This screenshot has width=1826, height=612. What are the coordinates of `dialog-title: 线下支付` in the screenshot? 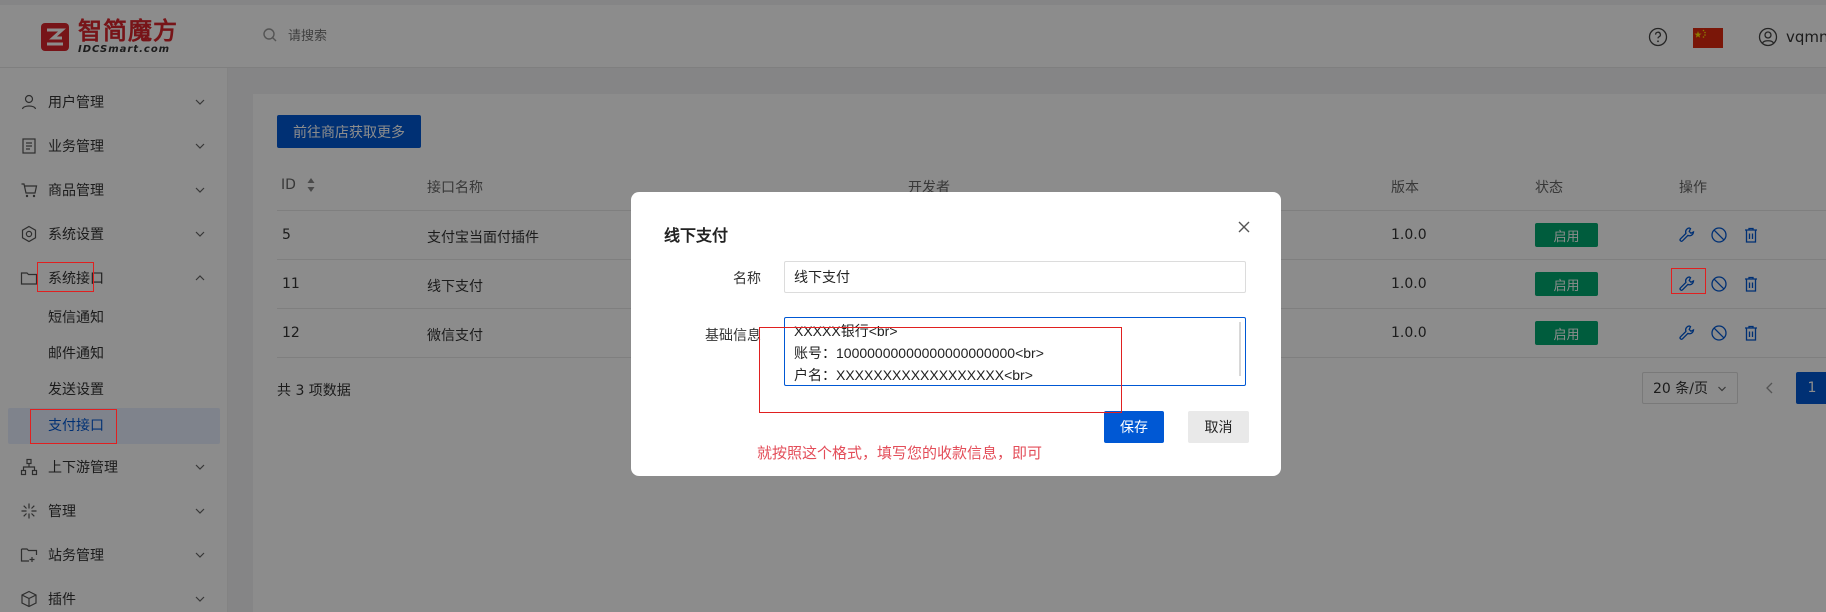 It's located at (696, 235).